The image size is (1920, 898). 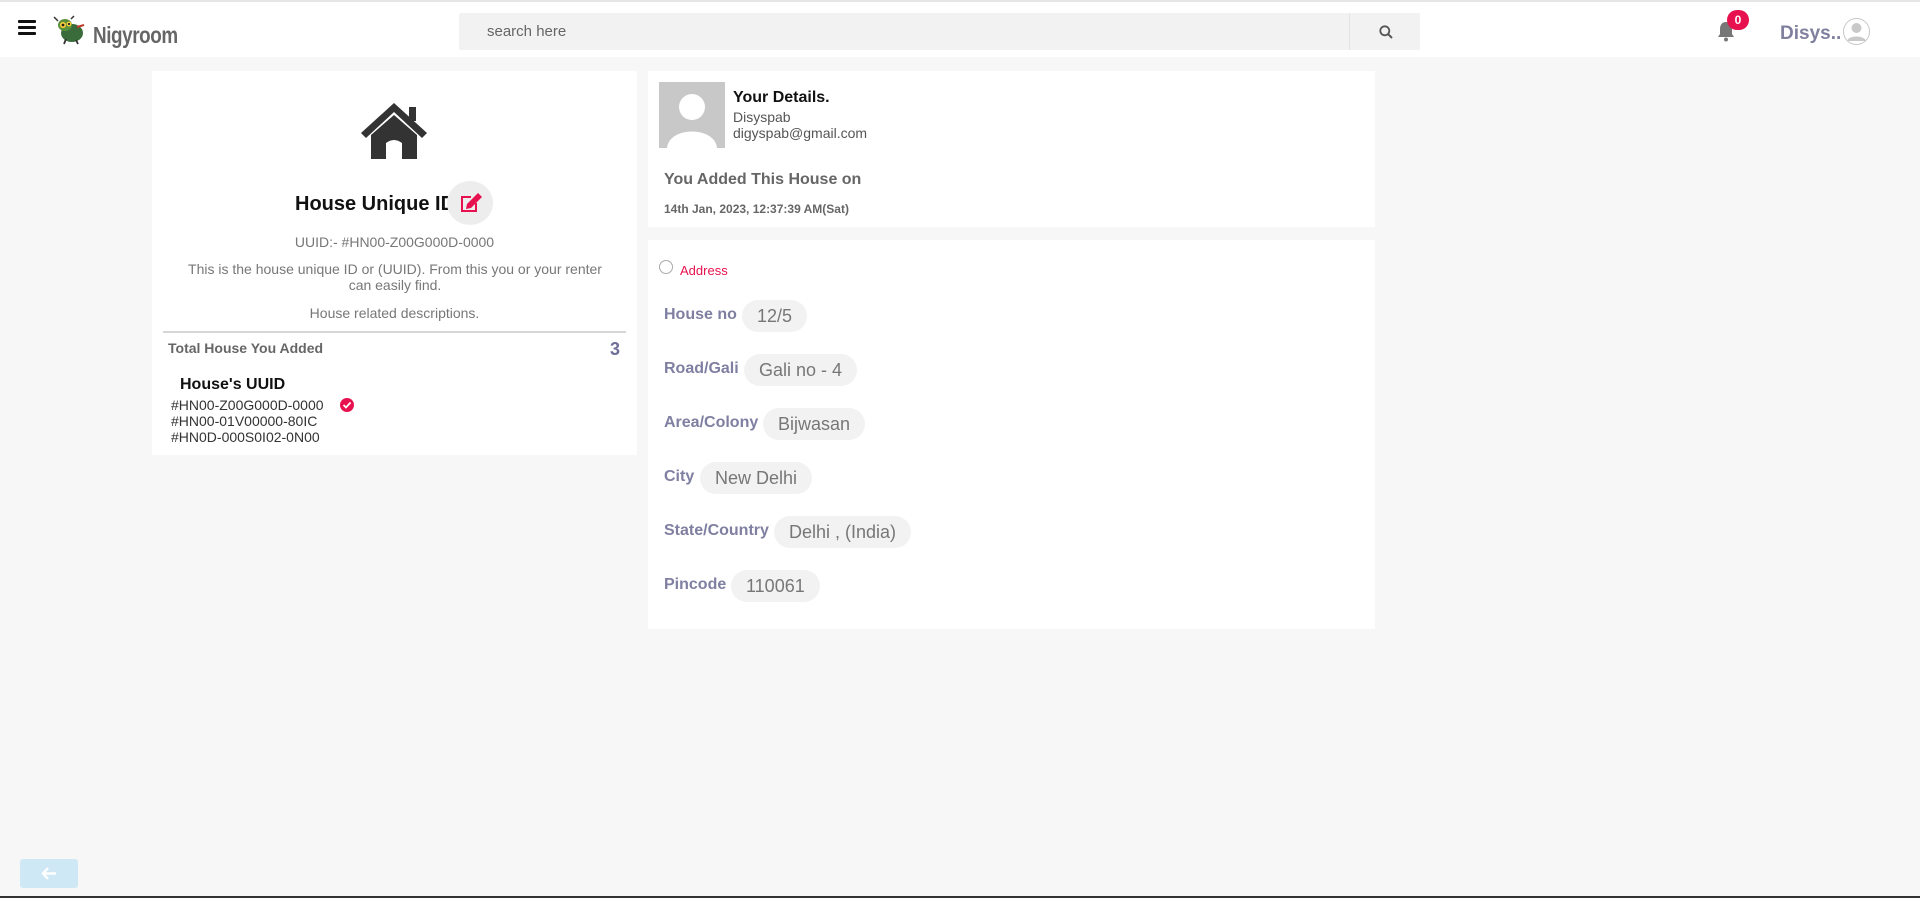 I want to click on added-label: You Added This House on, so click(x=763, y=179).